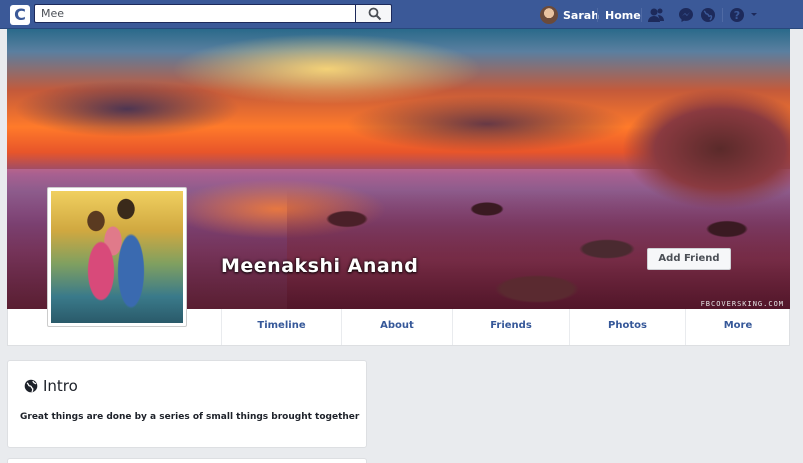 Image resolution: width=803 pixels, height=463 pixels. What do you see at coordinates (549, 15) in the screenshot?
I see `avatar` at bounding box center [549, 15].